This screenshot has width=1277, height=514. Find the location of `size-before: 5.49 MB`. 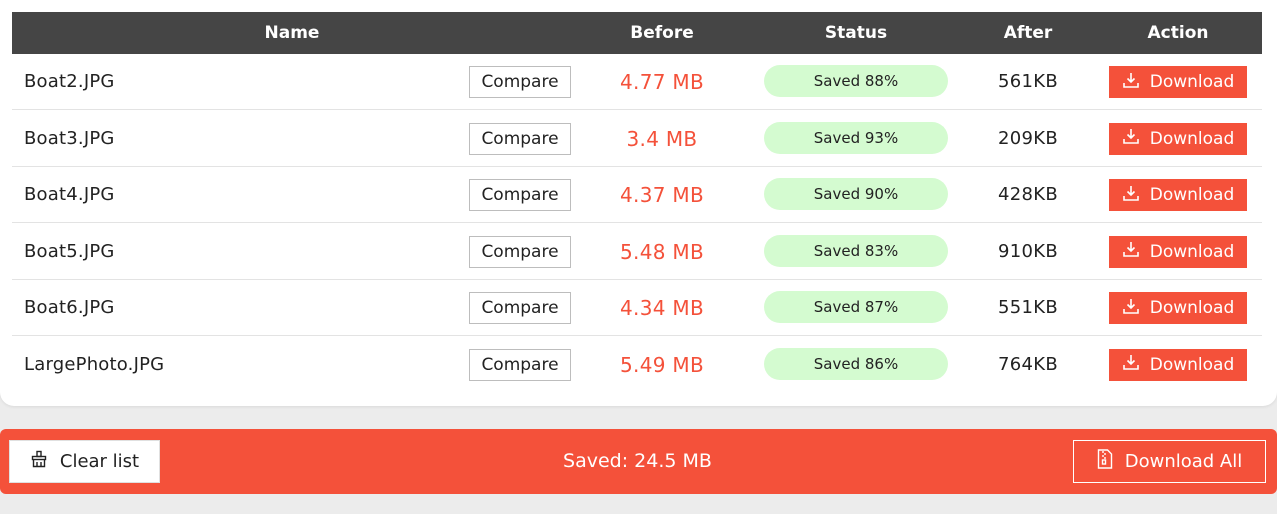

size-before: 5.49 MB is located at coordinates (662, 364).